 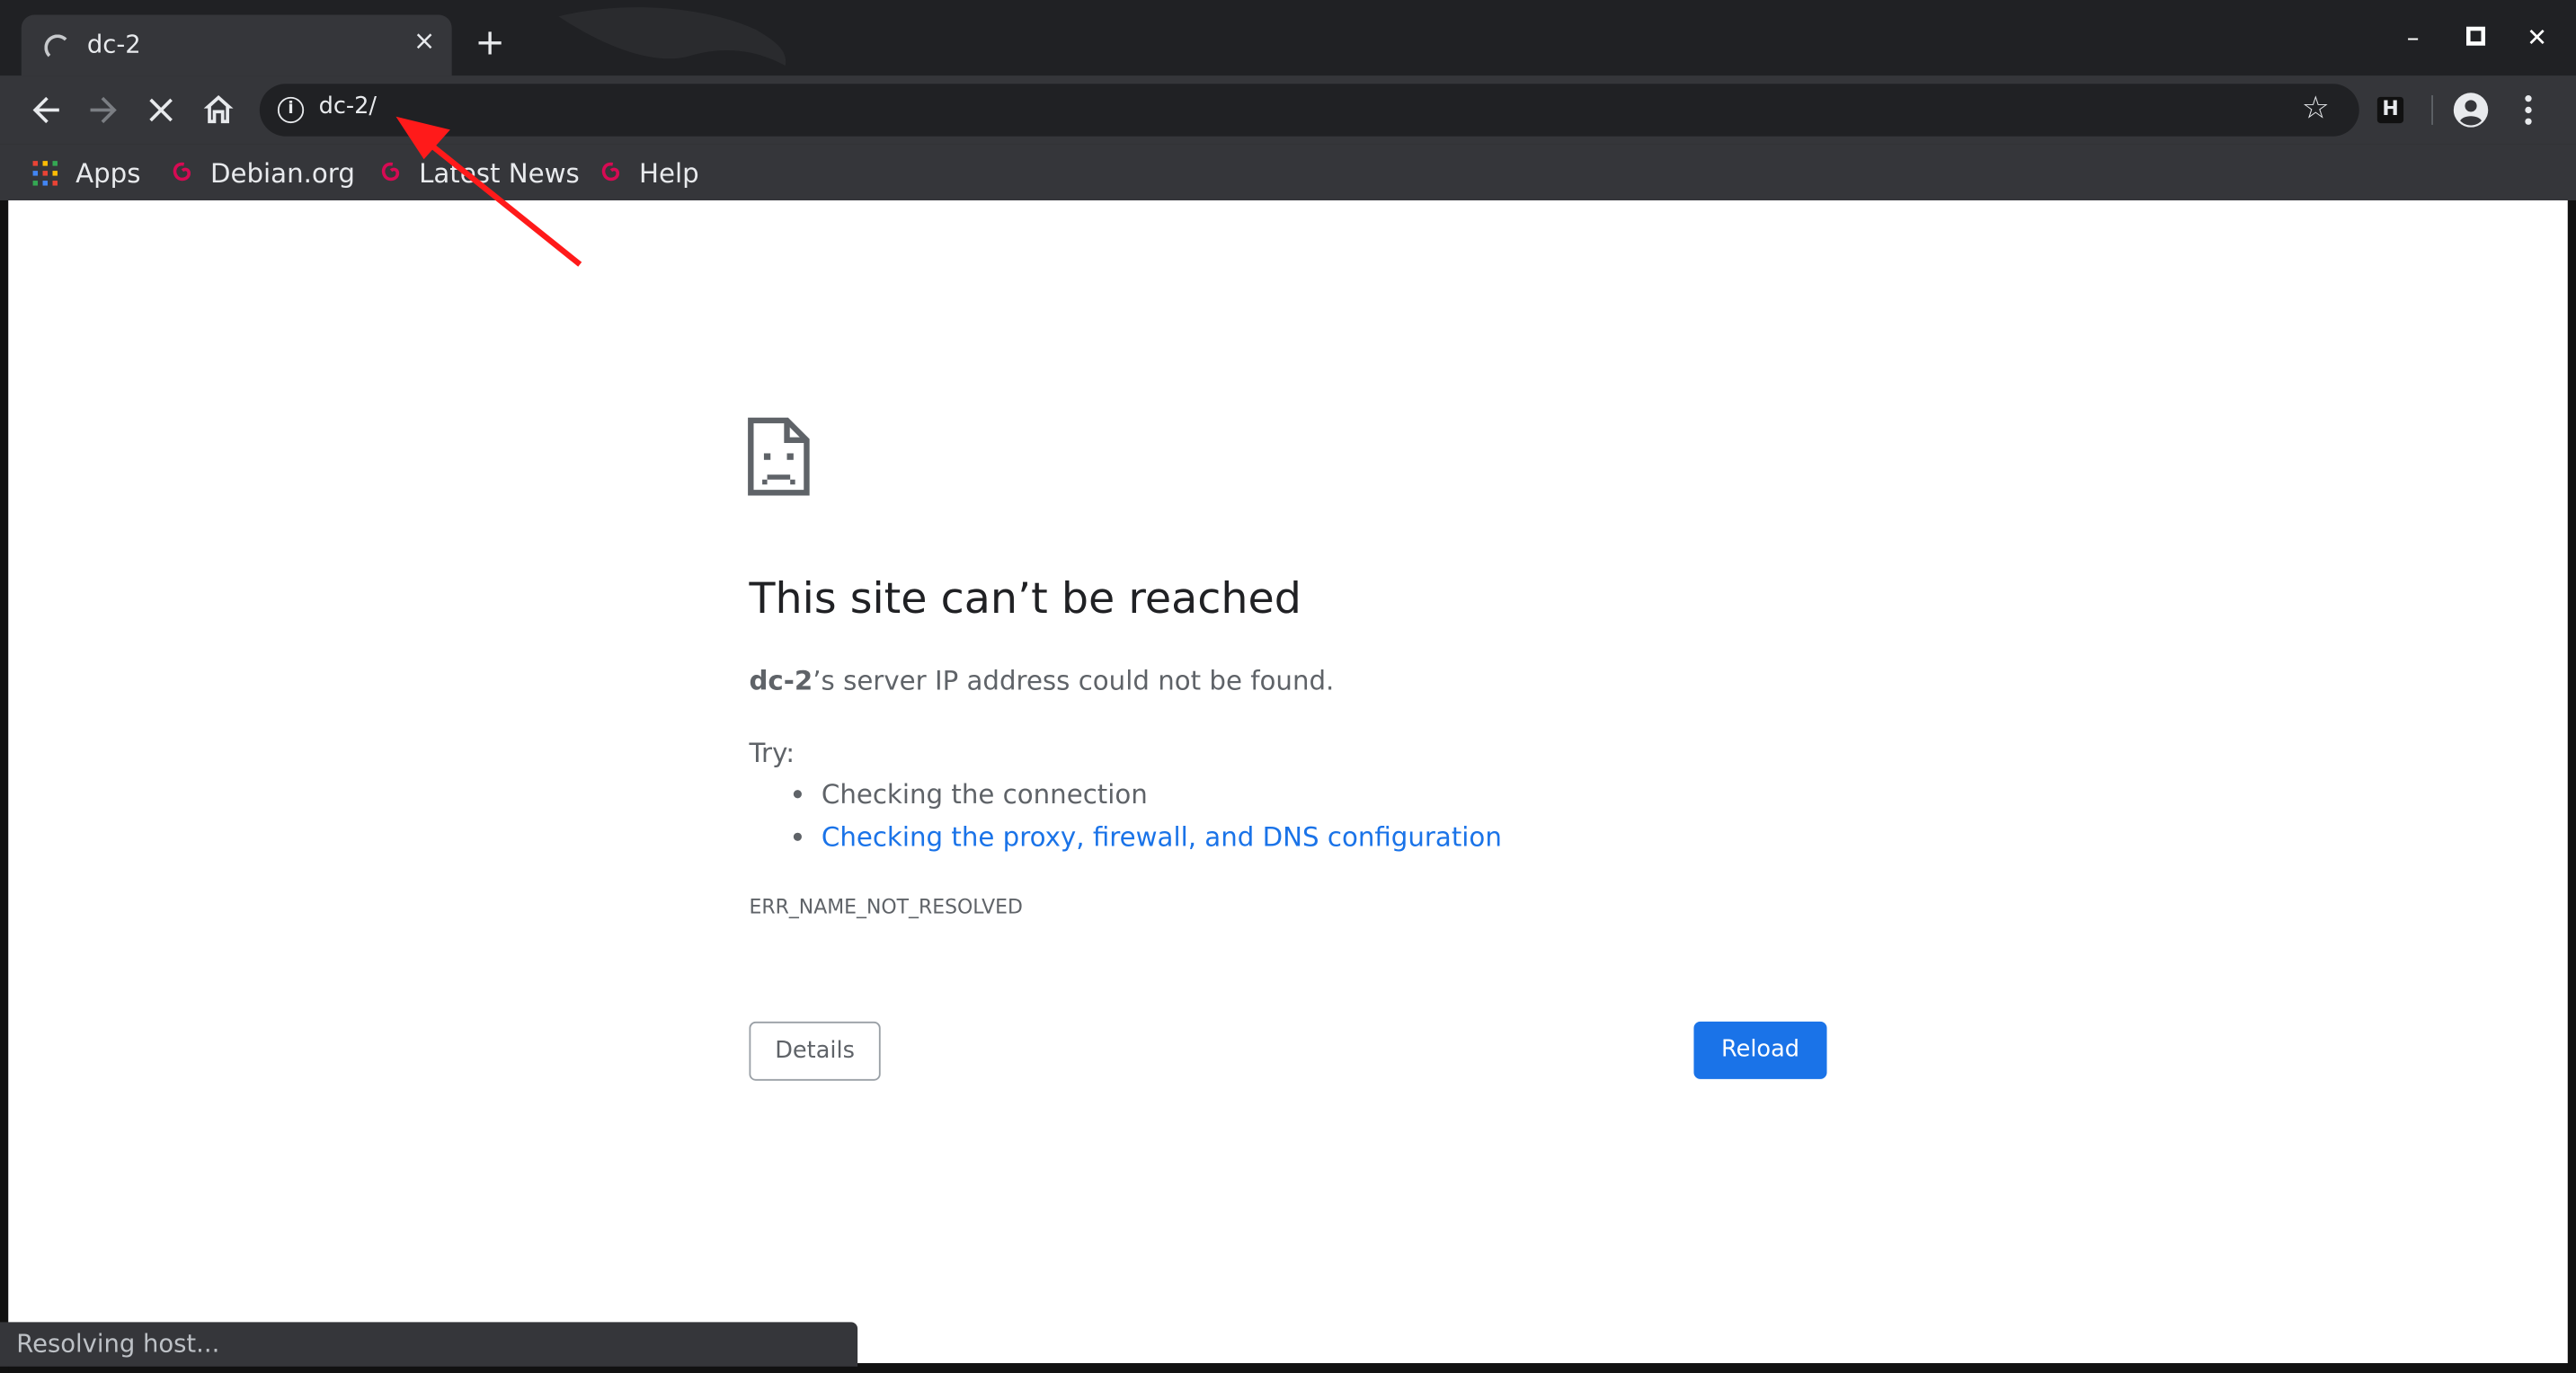 I want to click on suggestion-item: Checking the connection, so click(x=1162, y=797).